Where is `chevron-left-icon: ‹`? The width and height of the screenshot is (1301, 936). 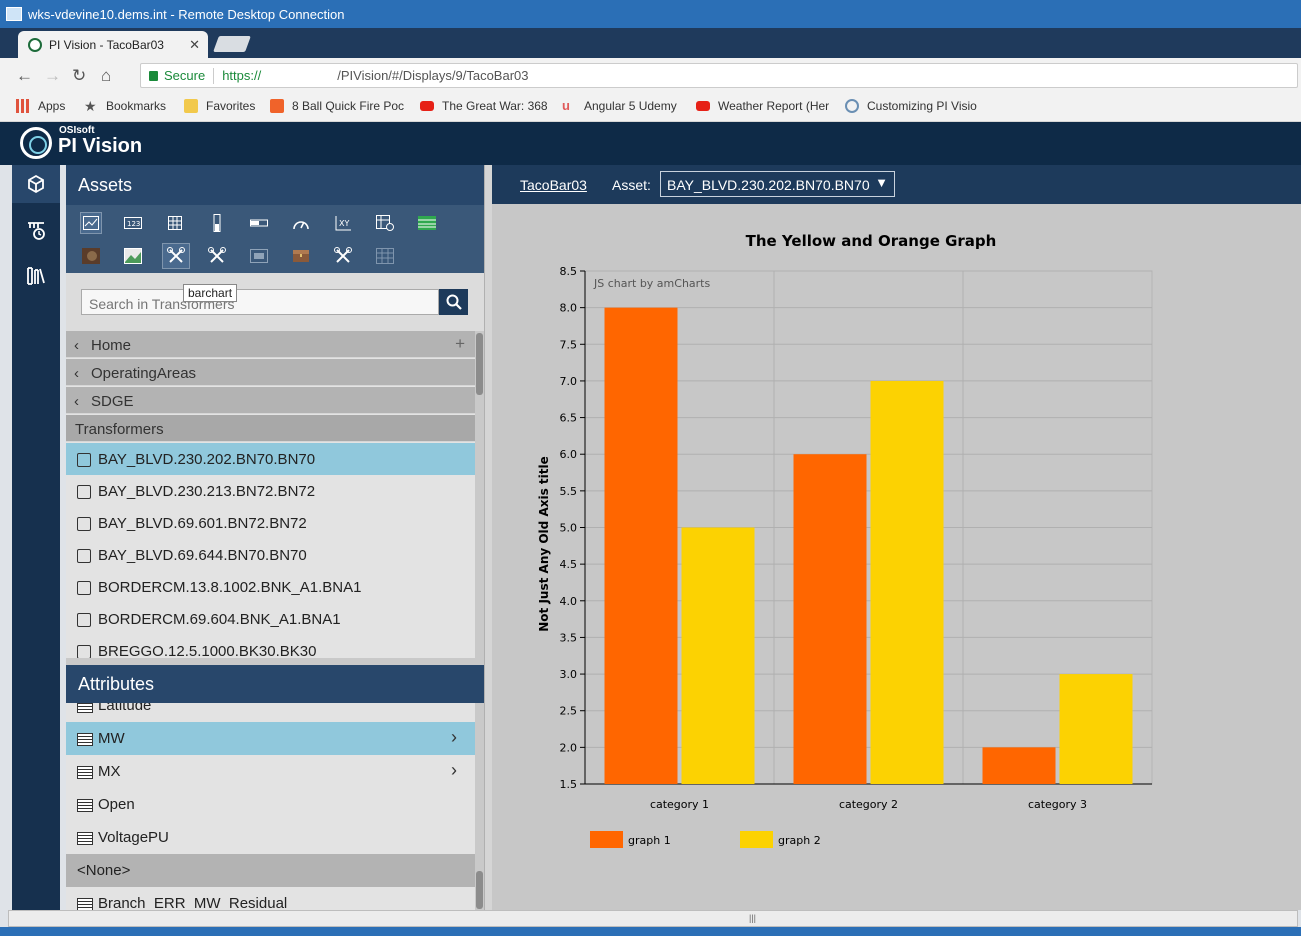
chevron-left-icon: ‹ is located at coordinates (76, 401).